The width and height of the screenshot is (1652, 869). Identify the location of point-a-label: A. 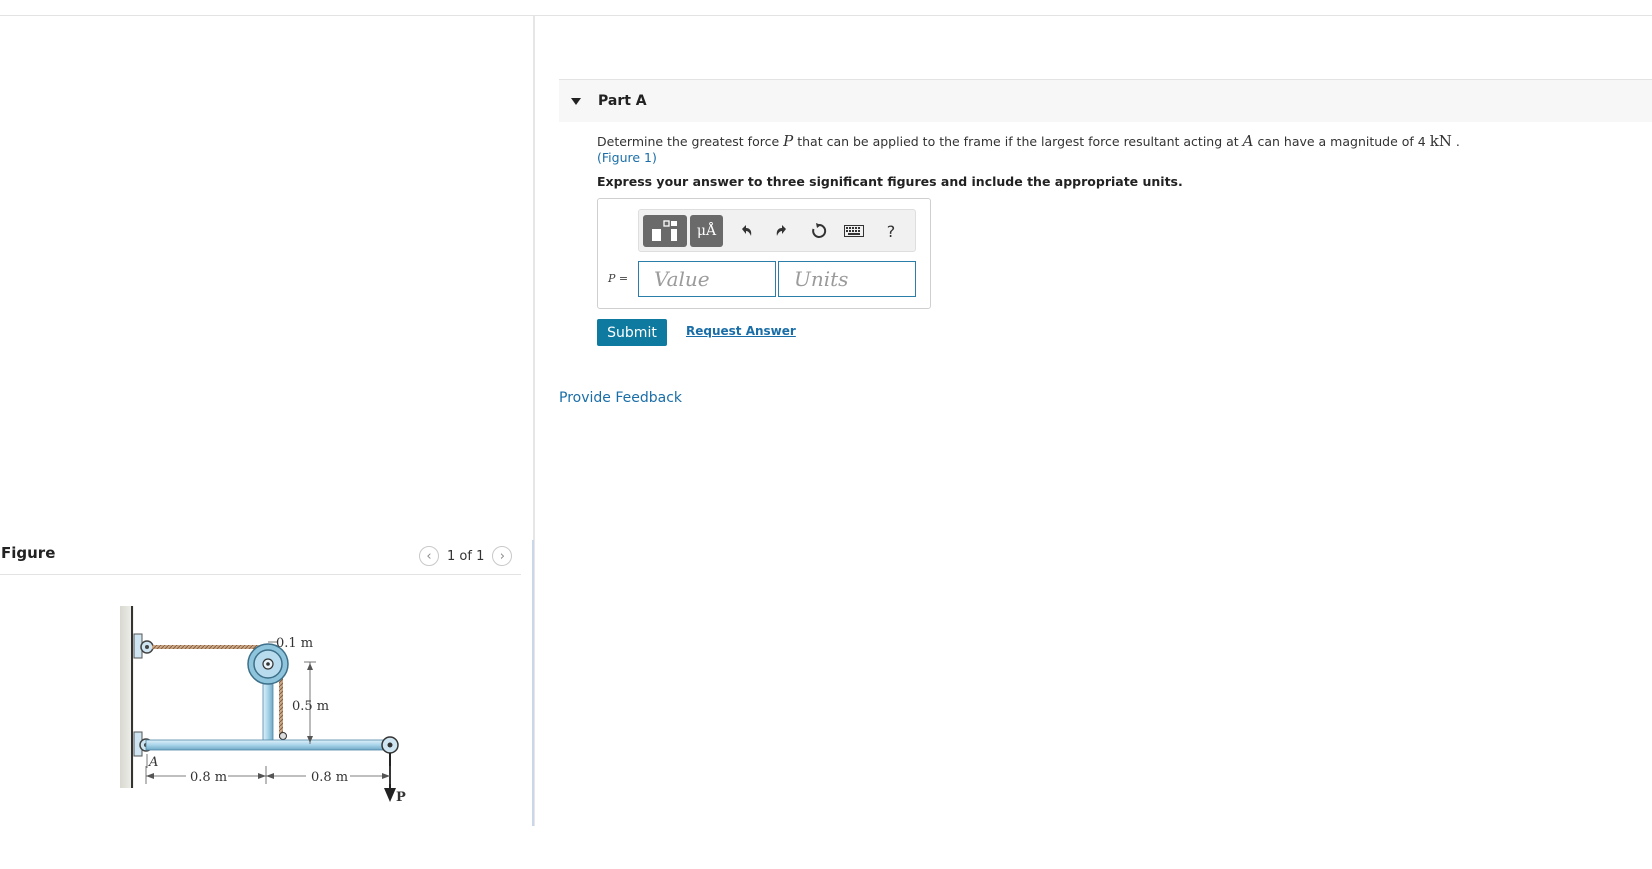
(153, 762).